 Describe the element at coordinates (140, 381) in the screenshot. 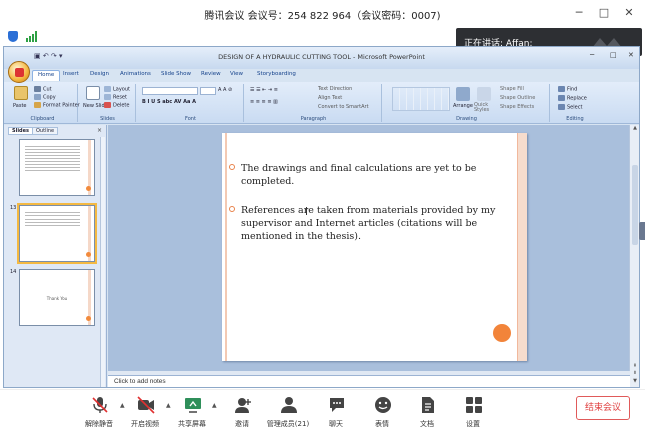

I see `notes-placeholder: Click to add notes` at that location.